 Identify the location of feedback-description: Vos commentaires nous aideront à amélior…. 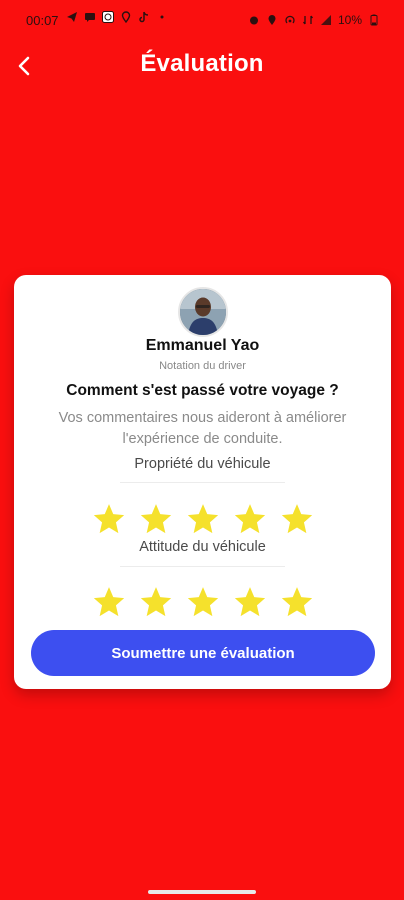
(202, 429).